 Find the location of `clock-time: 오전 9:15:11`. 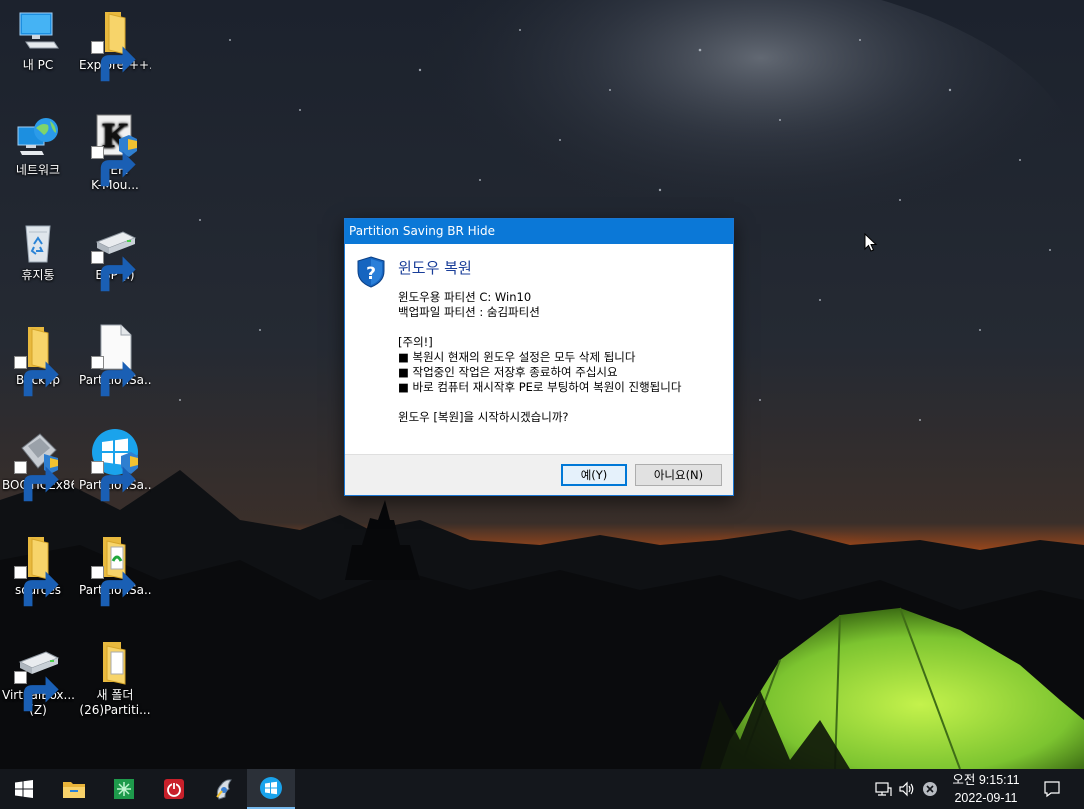

clock-time: 오전 9:15:11 is located at coordinates (986, 780).